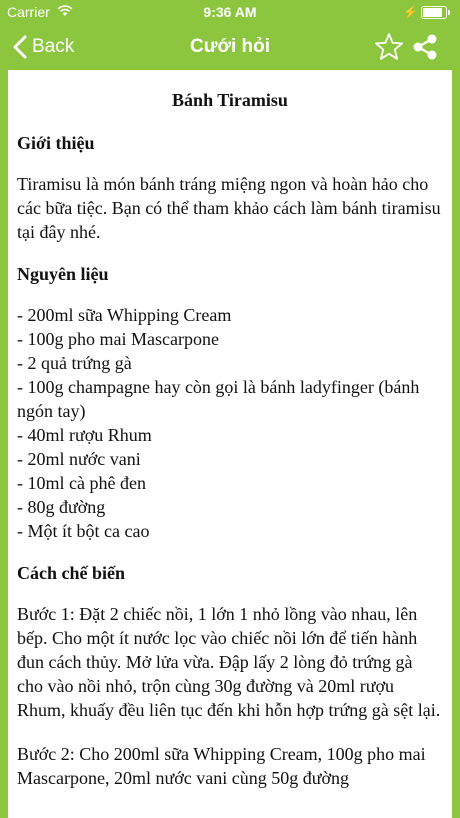 The width and height of the screenshot is (460, 818). Describe the element at coordinates (71, 573) in the screenshot. I see `method-heading: Cách chế biến` at that location.